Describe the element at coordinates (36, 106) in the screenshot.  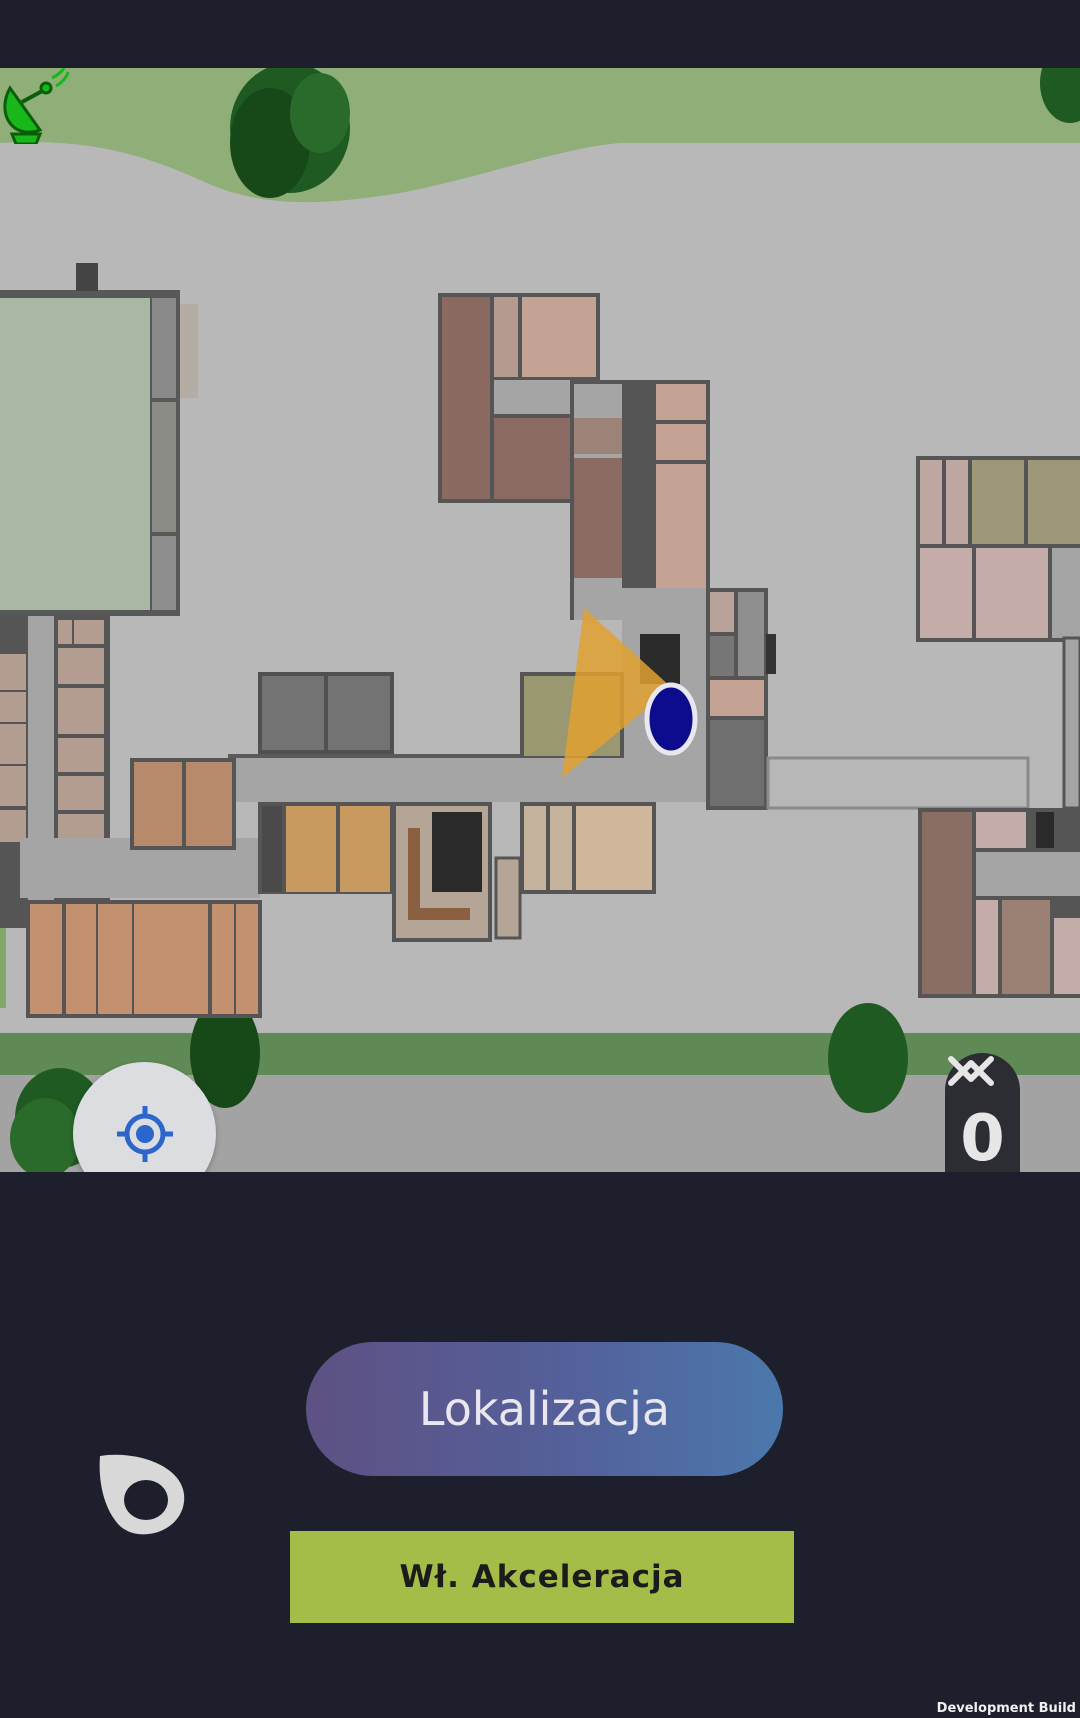
I see `satellite-dish-icon` at that location.